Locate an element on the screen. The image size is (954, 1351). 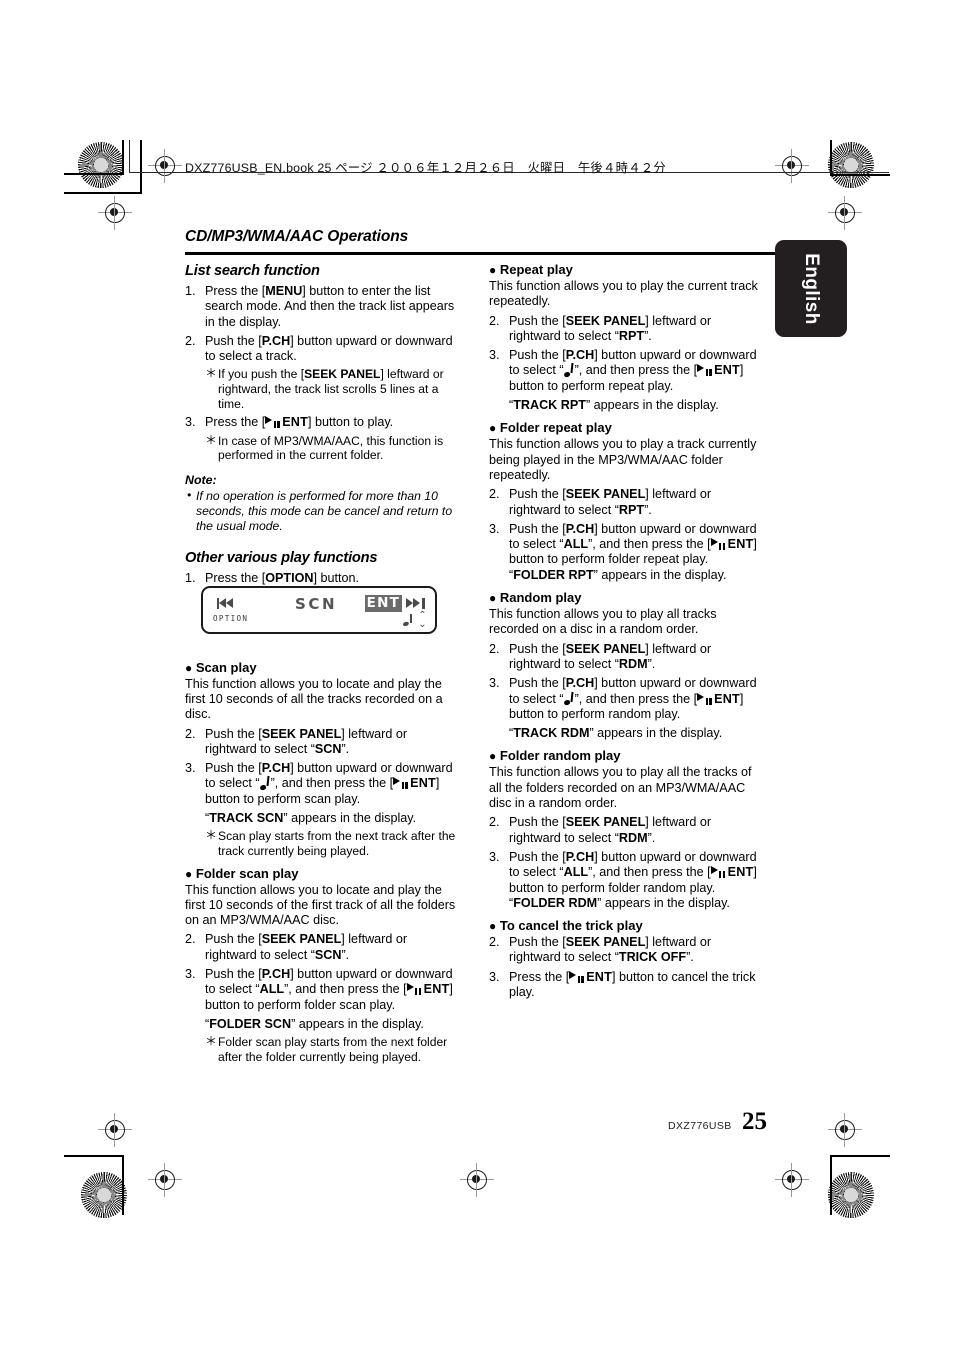
section-title-other-play: Other various play functions is located at coordinates (281, 558).